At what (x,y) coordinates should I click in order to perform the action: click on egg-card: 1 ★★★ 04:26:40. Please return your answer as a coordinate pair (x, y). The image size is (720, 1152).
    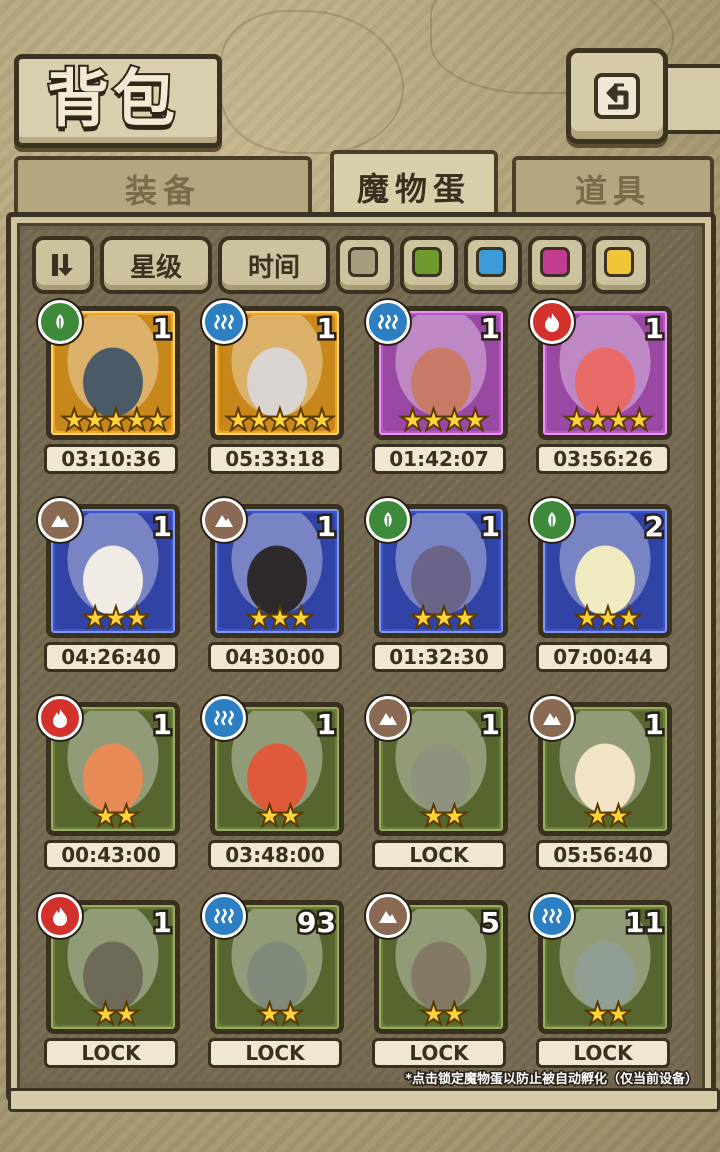
    Looking at the image, I should click on (109, 587).